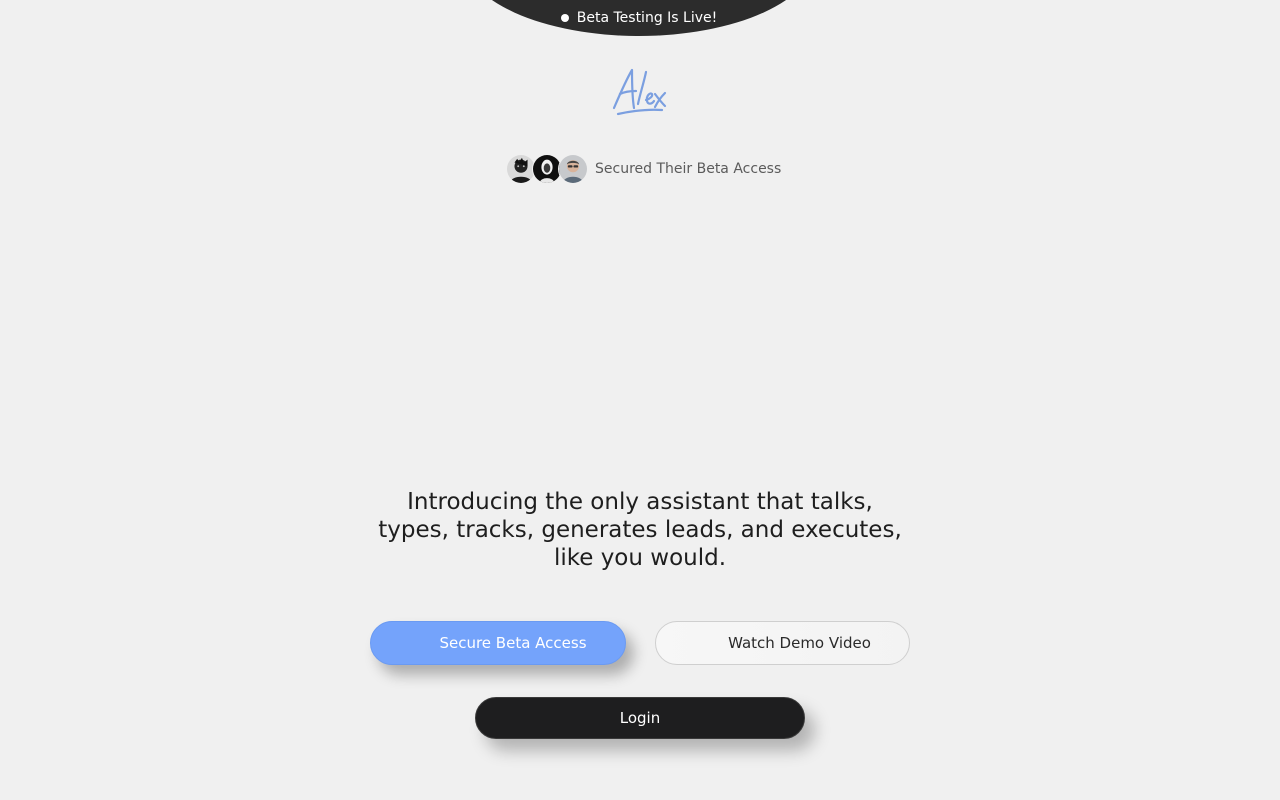  What do you see at coordinates (513, 643) in the screenshot?
I see `secure-beta-access-label: Secure Beta Access` at bounding box center [513, 643].